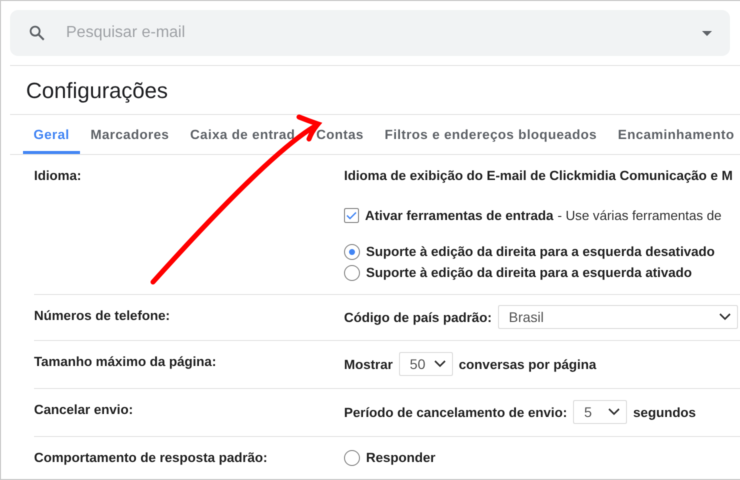 This screenshot has height=480, width=740. Describe the element at coordinates (368, 364) in the screenshot. I see `select-label: Mostrar` at that location.